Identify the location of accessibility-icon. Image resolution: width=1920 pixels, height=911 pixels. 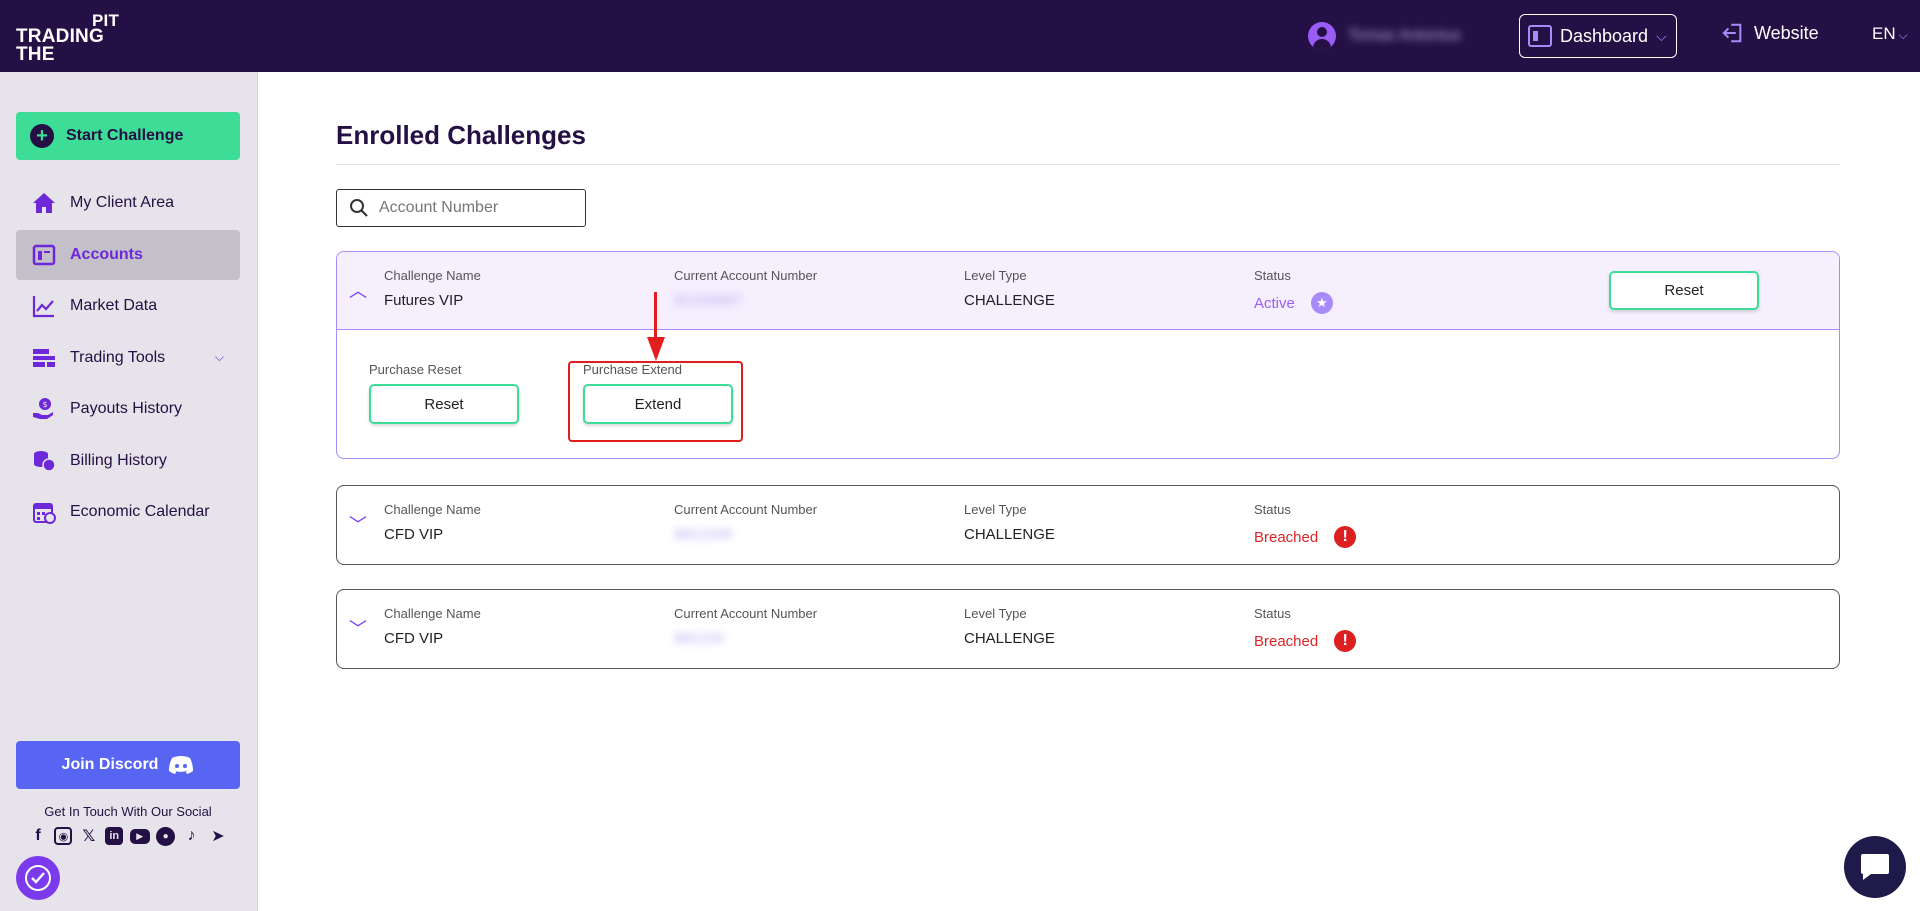
(38, 878).